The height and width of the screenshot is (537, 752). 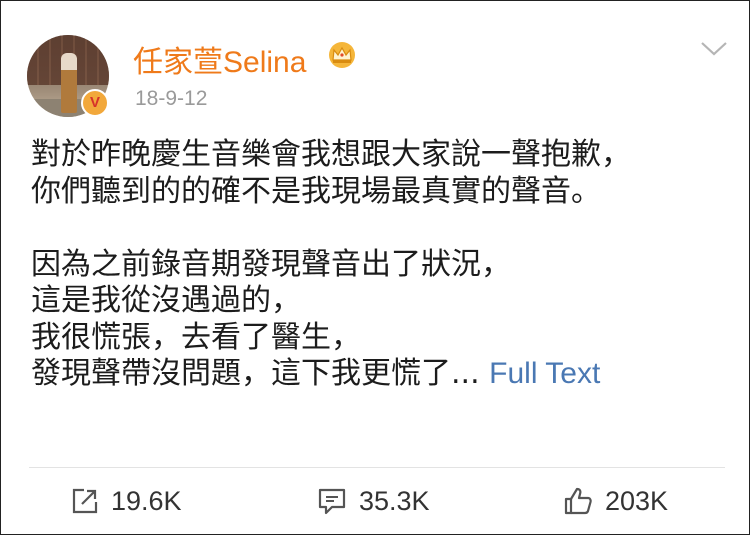 What do you see at coordinates (637, 500) in the screenshot?
I see `like-count: 203K` at bounding box center [637, 500].